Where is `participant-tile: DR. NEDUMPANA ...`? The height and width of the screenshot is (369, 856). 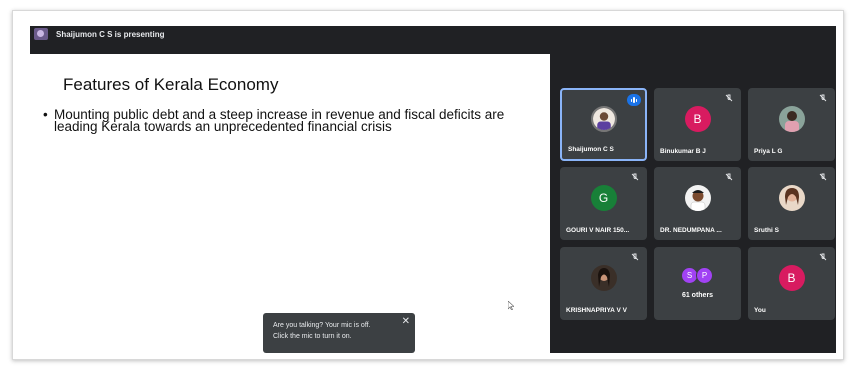 participant-tile: DR. NEDUMPANA ... is located at coordinates (697, 203).